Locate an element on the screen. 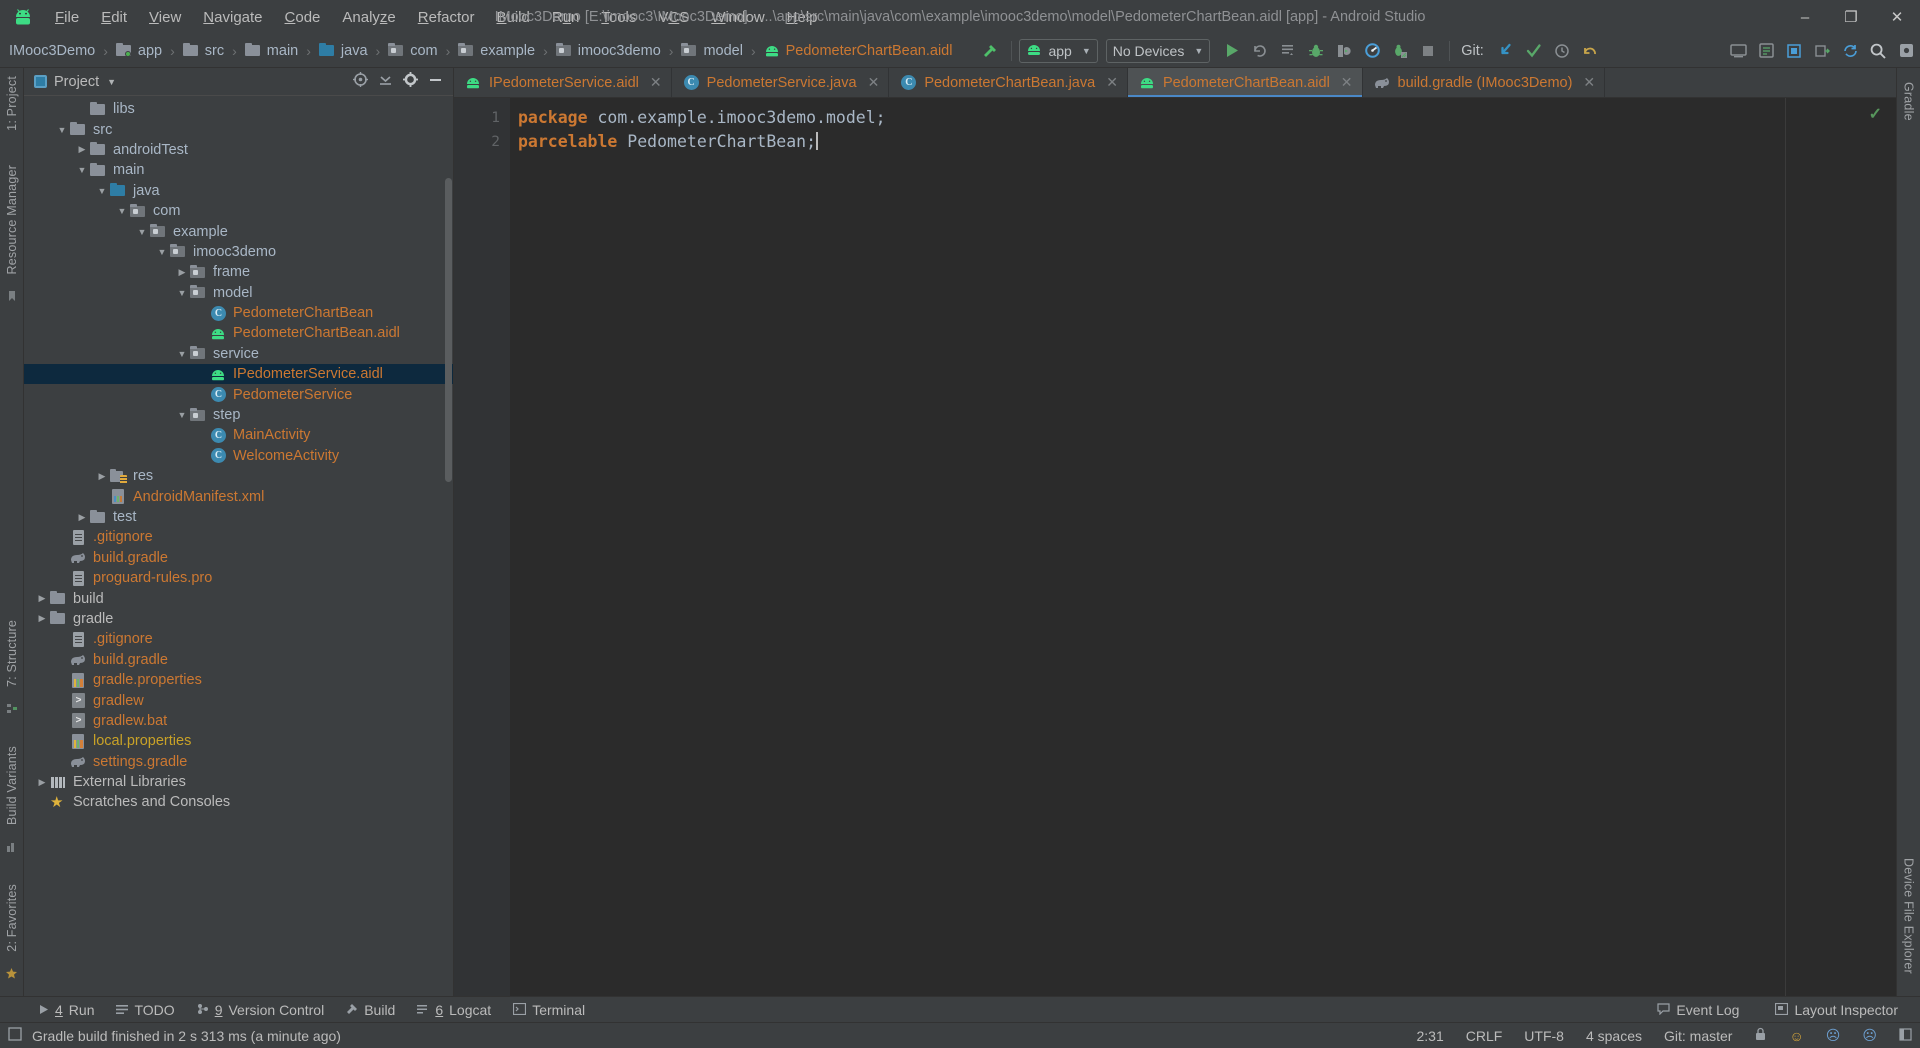 This screenshot has width=1920, height=1048. avd-manager-button is located at coordinates (1738, 51).